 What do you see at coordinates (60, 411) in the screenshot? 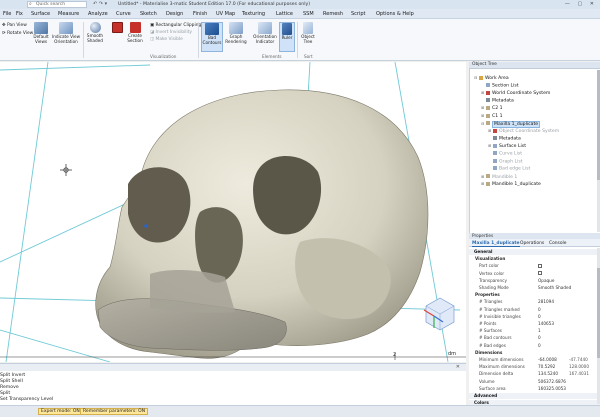
I see `expert-mode-indicator: Expert mode: ON` at bounding box center [60, 411].